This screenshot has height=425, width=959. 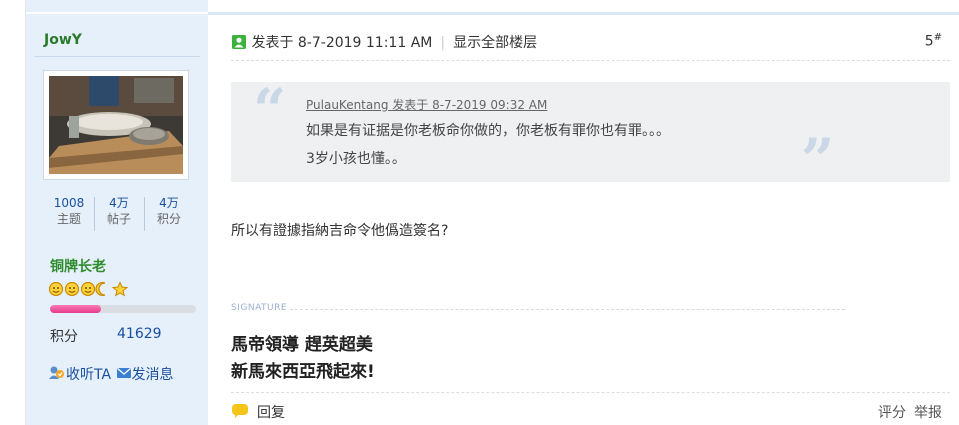 I want to click on post-body-text: 所以有證據指納吉命令他僞造簽名?, so click(x=340, y=231).